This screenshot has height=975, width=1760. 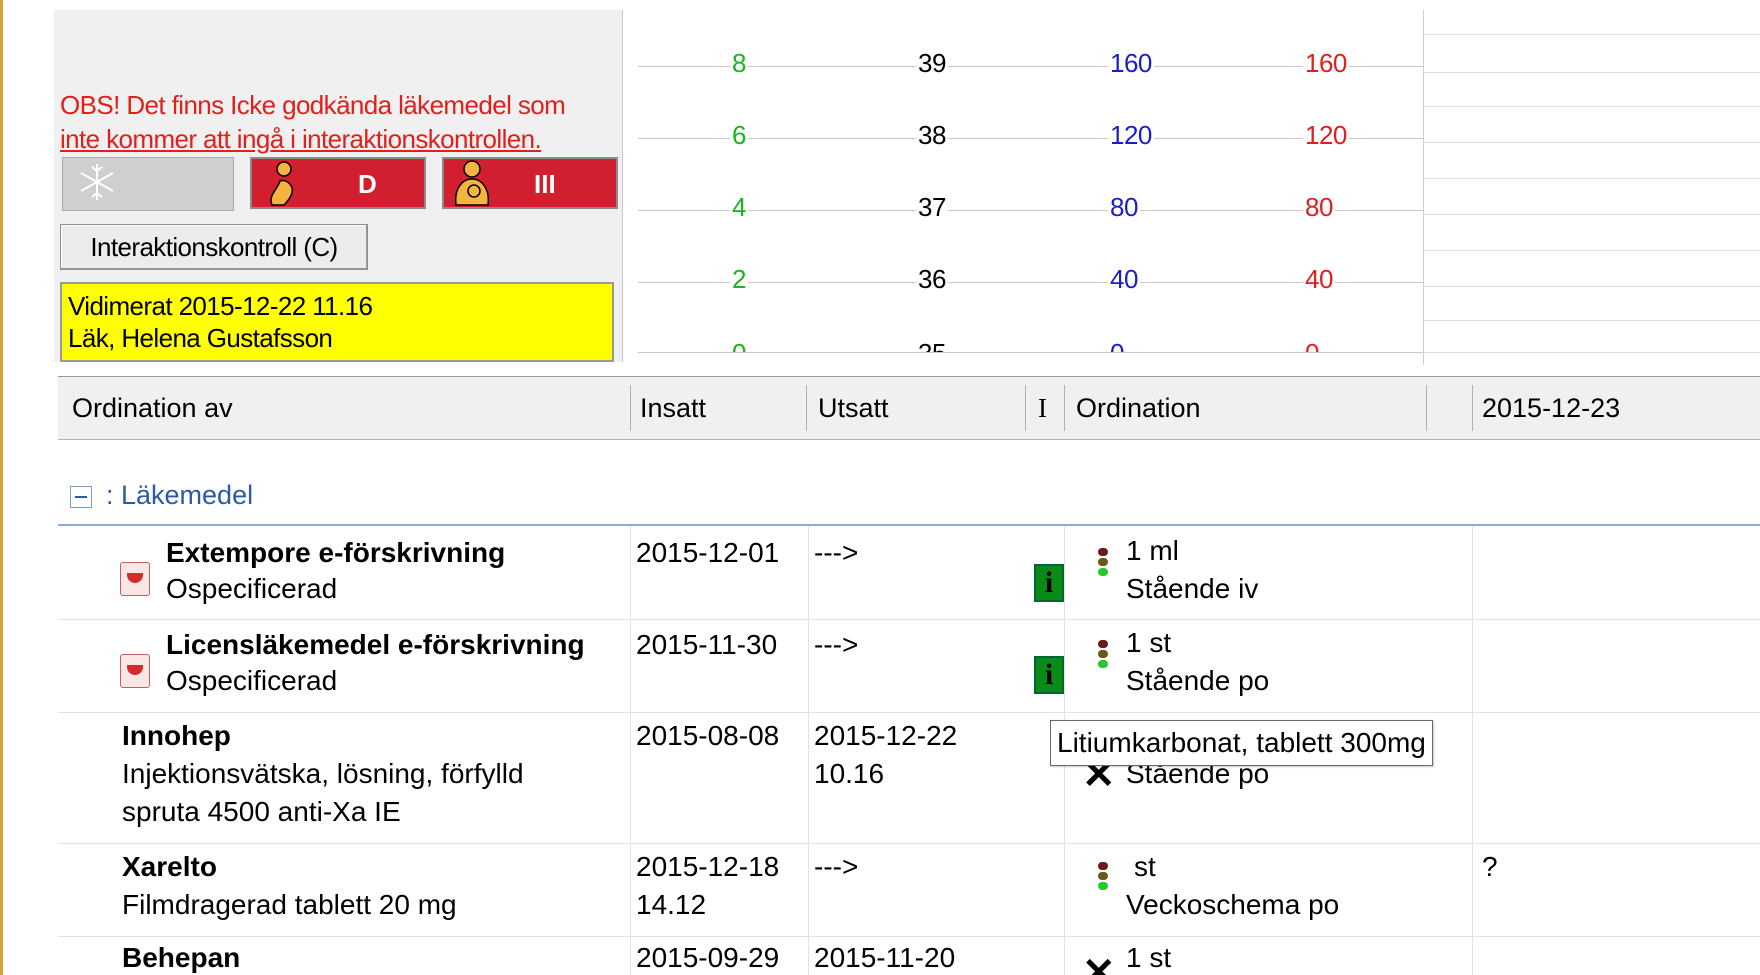 What do you see at coordinates (200, 338) in the screenshot?
I see `verification-doctor: Läk, Helena Gustafsson` at bounding box center [200, 338].